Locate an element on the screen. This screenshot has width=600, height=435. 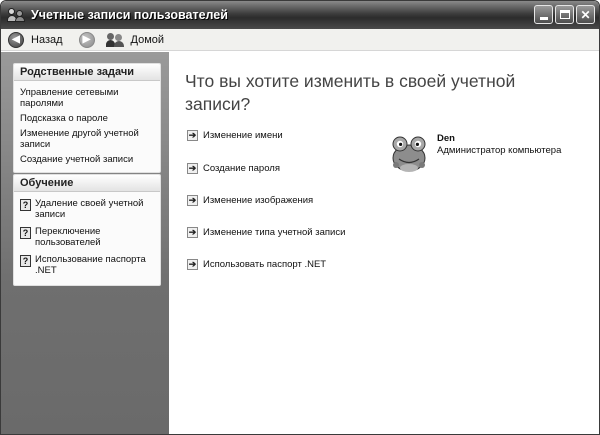
action-create-password: ➔ Создание пароля is located at coordinates (233, 168).